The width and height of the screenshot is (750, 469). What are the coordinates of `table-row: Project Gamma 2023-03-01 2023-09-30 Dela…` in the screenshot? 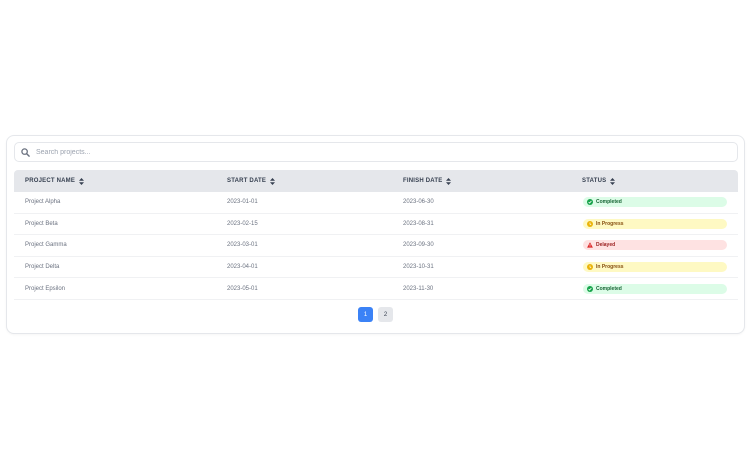 It's located at (376, 246).